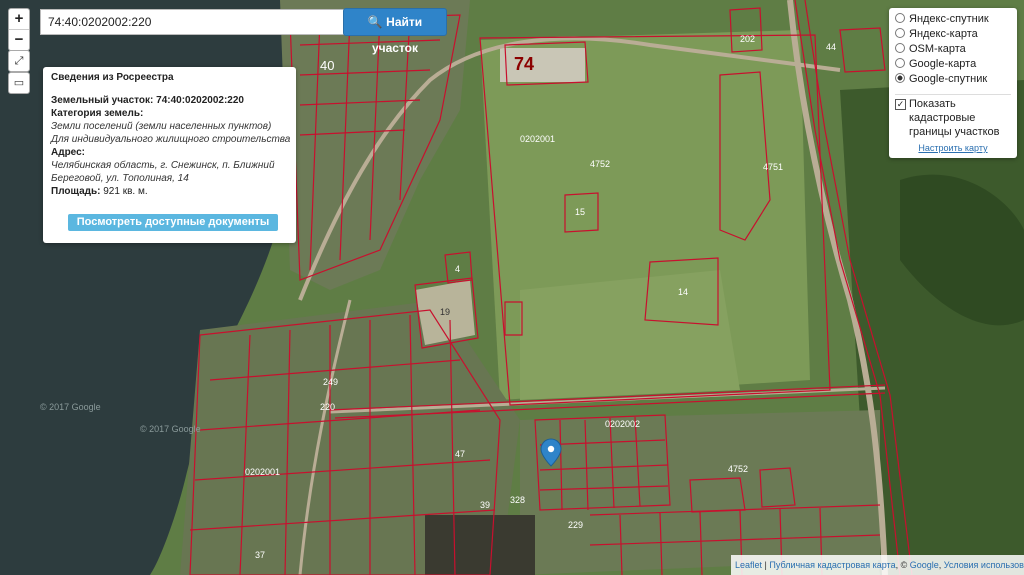  I want to click on dark-plot, so click(480, 545).